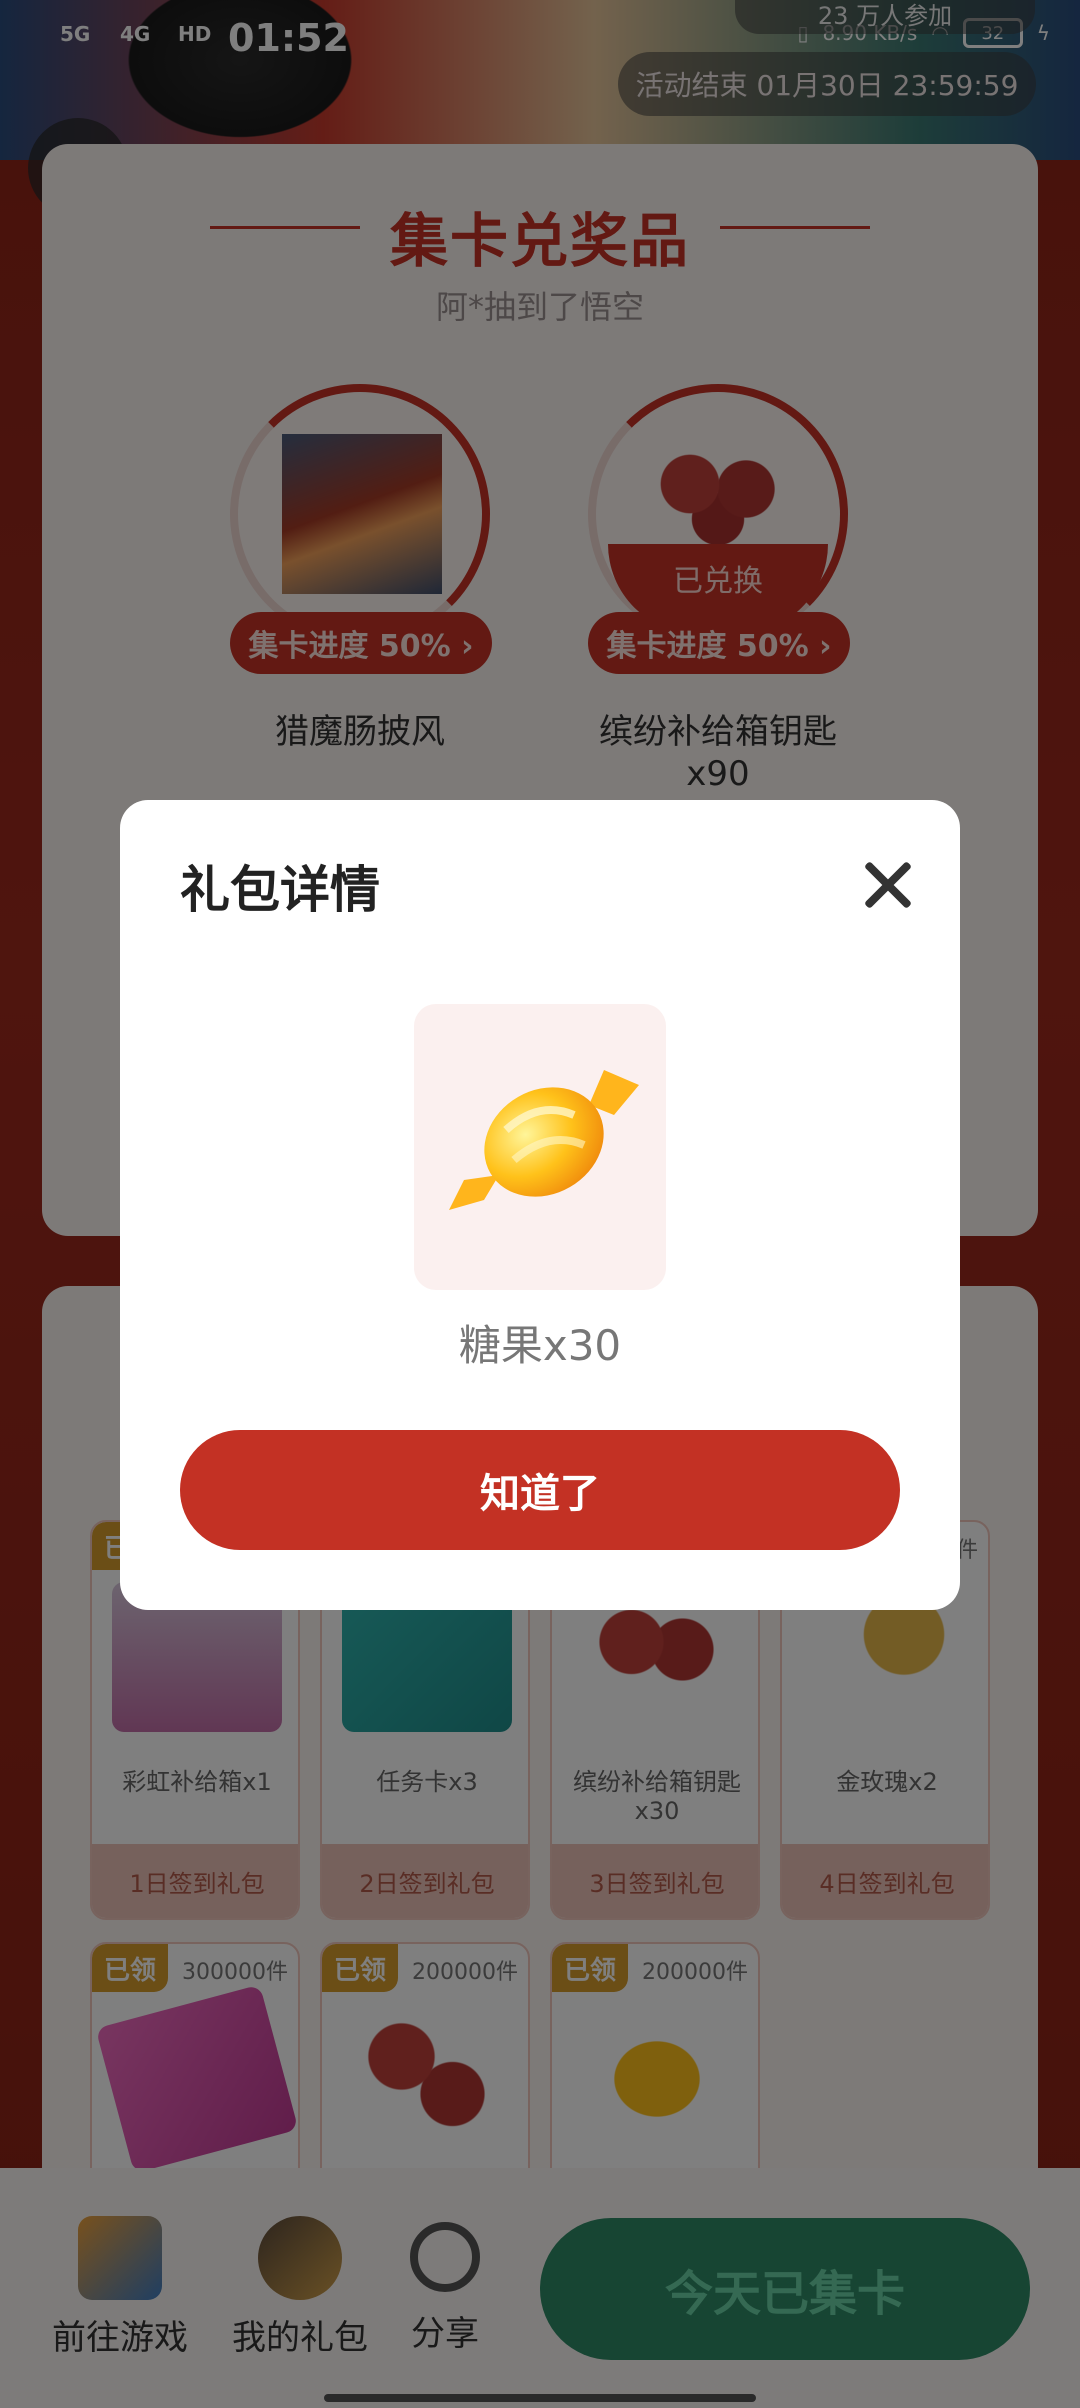 The width and height of the screenshot is (1080, 2408). What do you see at coordinates (889, 885) in the screenshot?
I see `close-icon` at bounding box center [889, 885].